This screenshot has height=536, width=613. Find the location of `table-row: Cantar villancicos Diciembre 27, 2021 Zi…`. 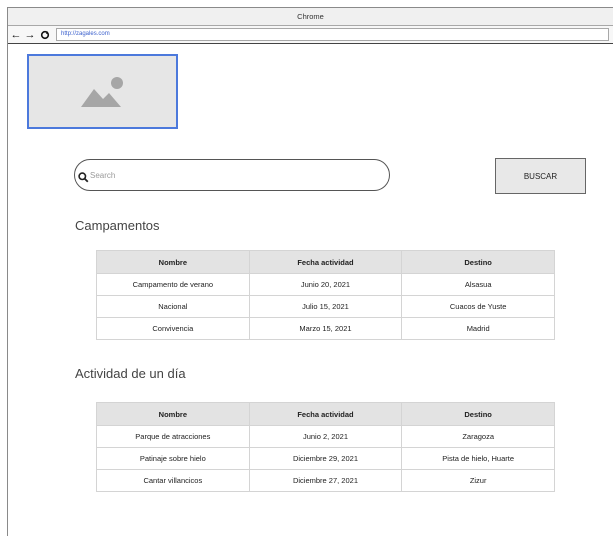

table-row: Cantar villancicos Diciembre 27, 2021 Zi… is located at coordinates (325, 480).